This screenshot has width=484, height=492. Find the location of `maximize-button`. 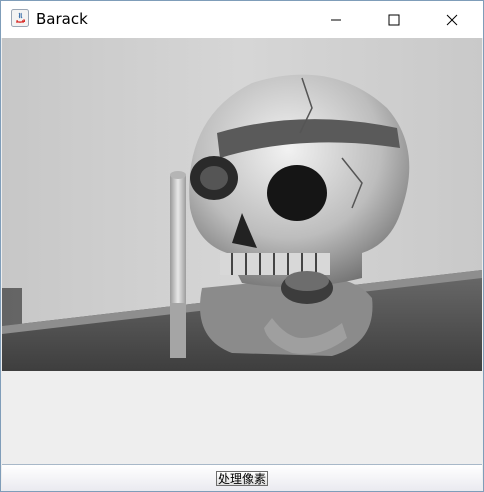

maximize-button is located at coordinates (394, 19).